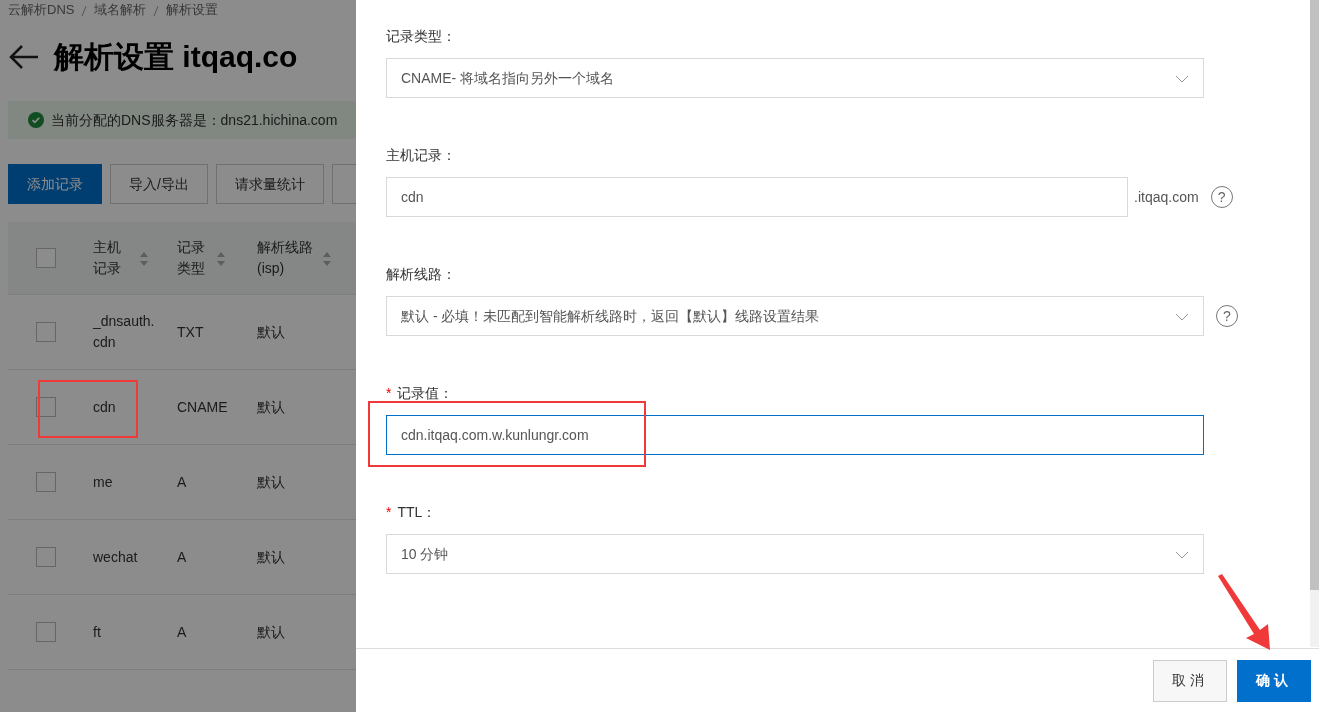 Image resolution: width=1319 pixels, height=712 pixels. Describe the element at coordinates (194, 120) in the screenshot. I see `alert-text: 当前分配的DNS服务器是：dns21.hichina.com` at that location.